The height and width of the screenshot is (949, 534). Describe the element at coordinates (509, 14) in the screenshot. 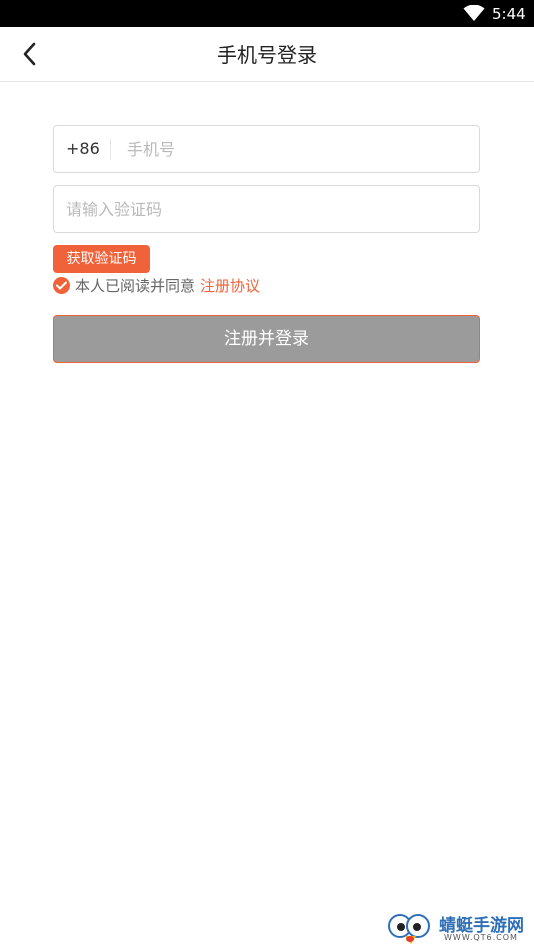

I see `status-time: 5:44` at that location.